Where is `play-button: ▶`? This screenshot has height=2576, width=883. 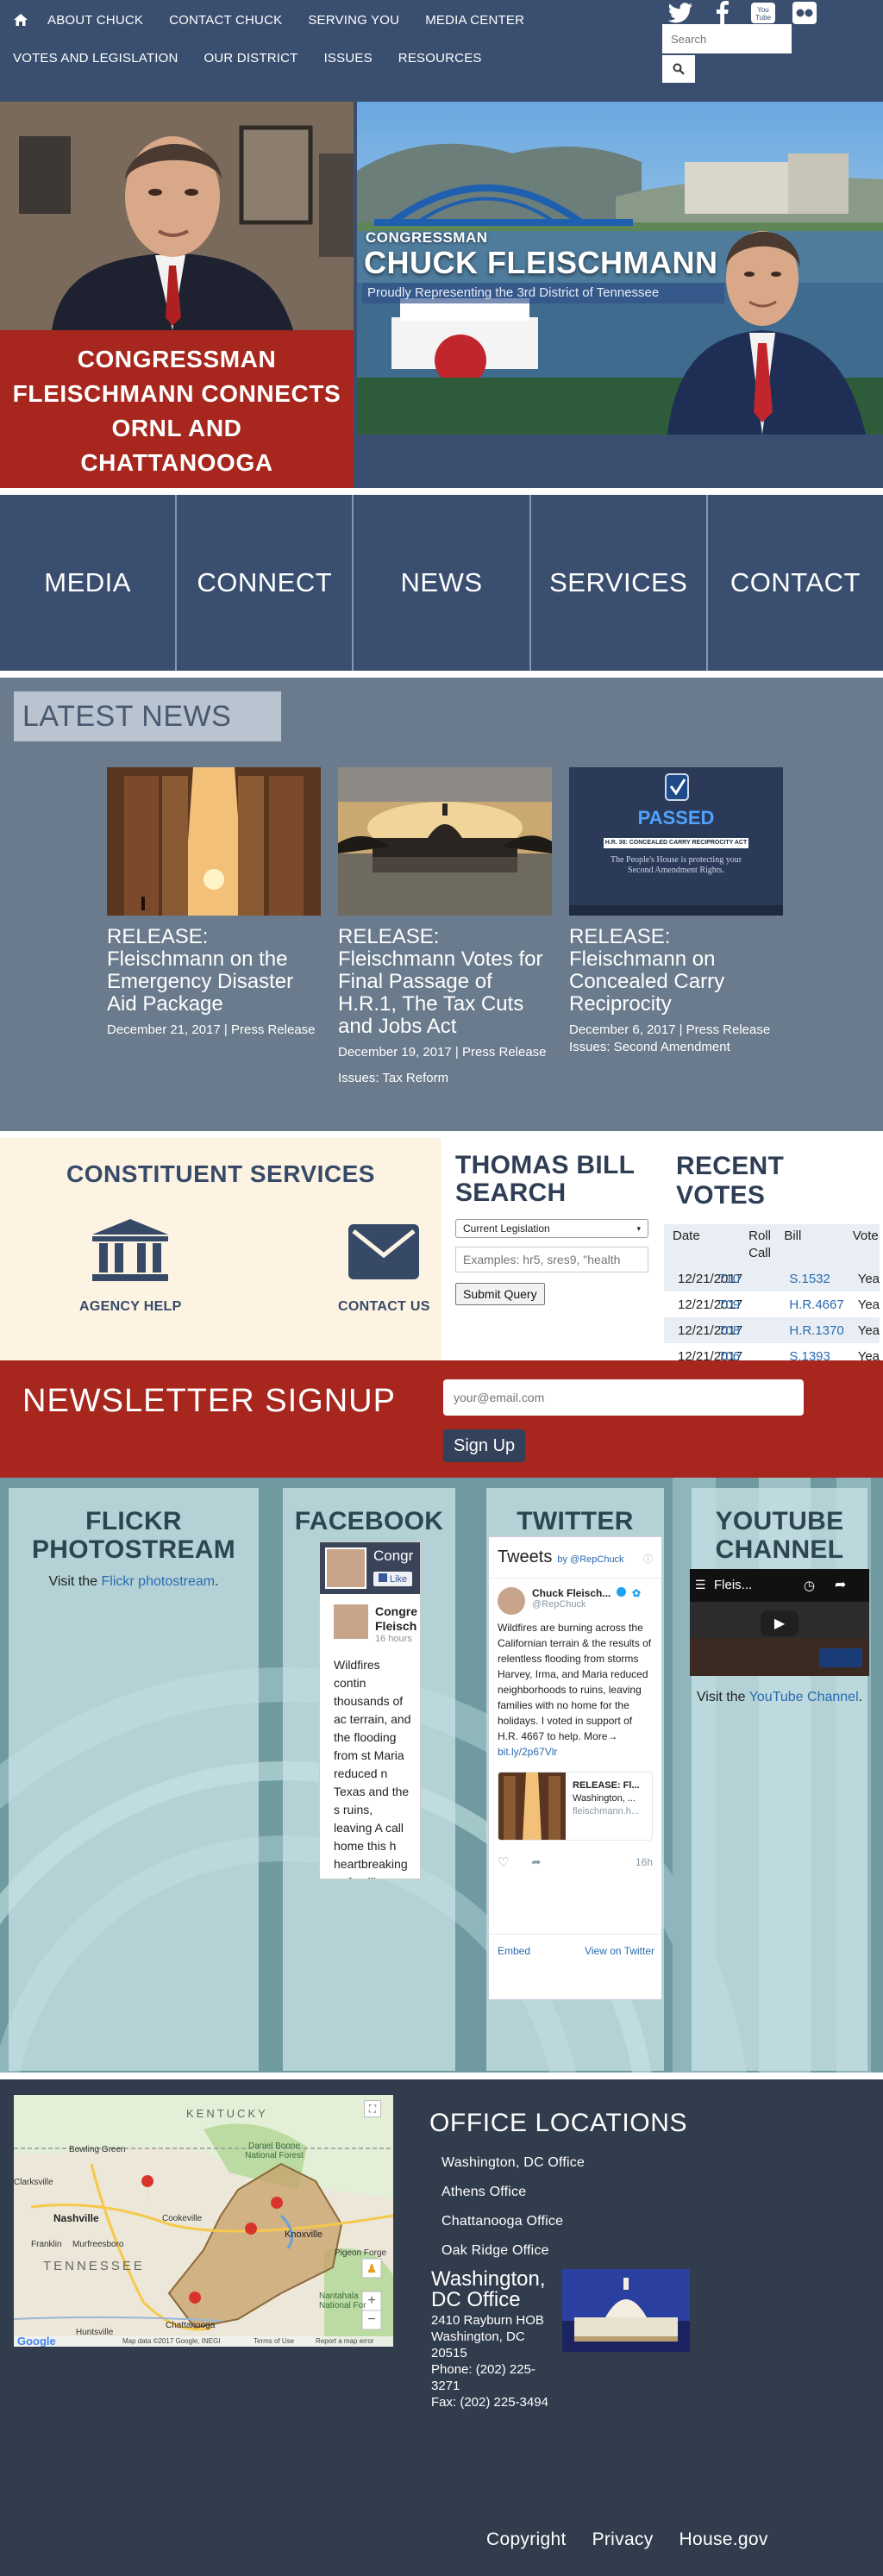
play-button: ▶ is located at coordinates (780, 1623).